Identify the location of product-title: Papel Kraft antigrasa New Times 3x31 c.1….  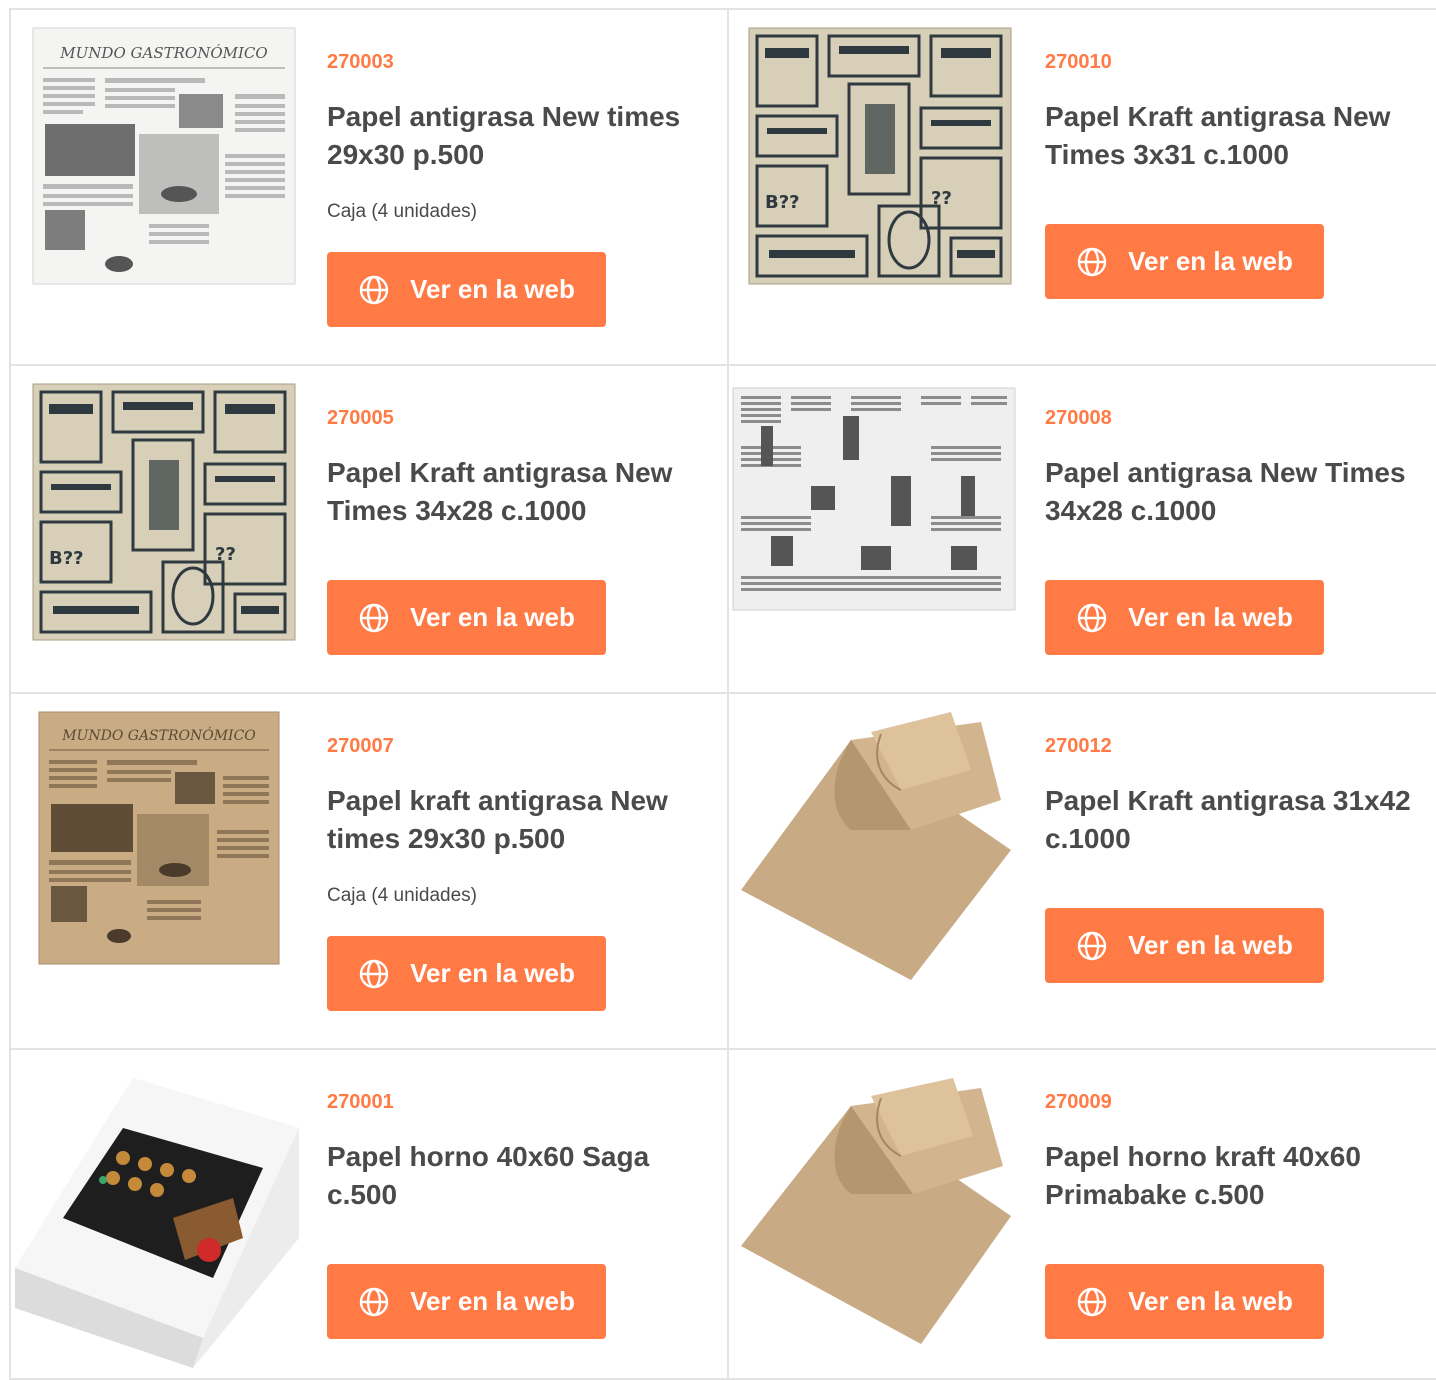
(1231, 136).